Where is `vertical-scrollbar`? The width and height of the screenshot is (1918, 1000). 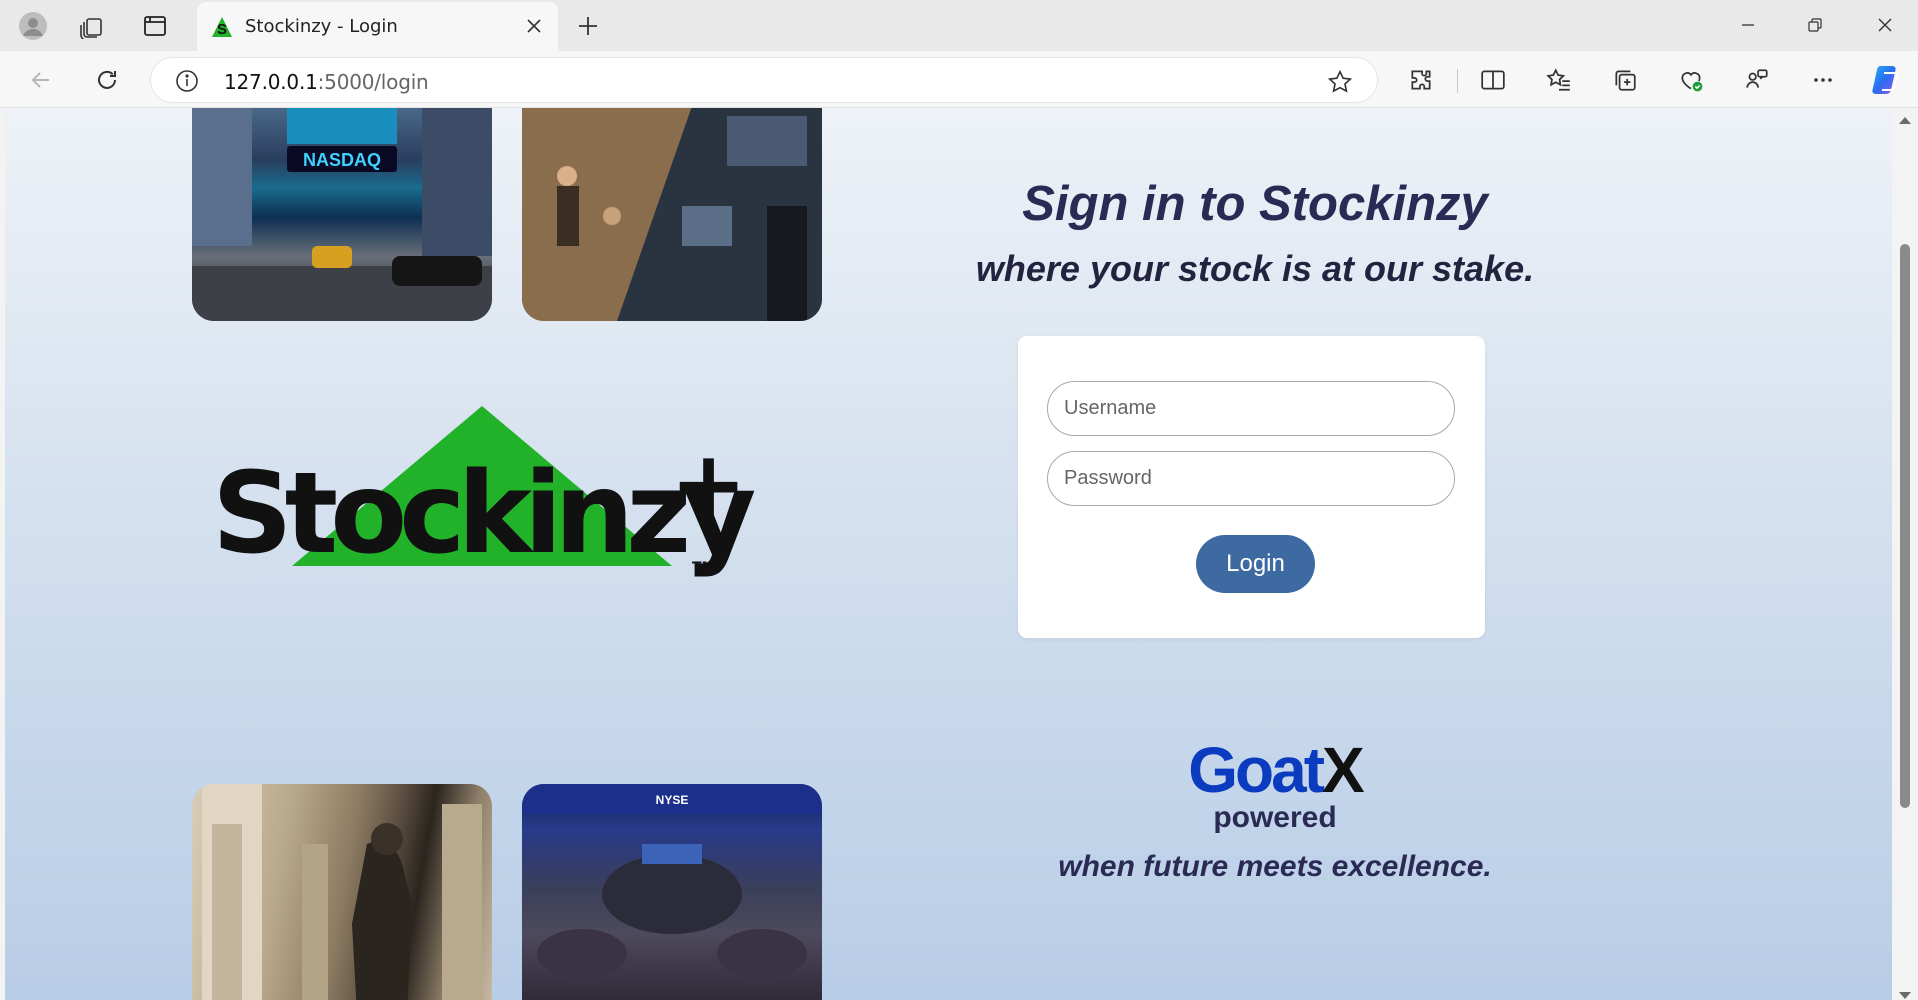
vertical-scrollbar is located at coordinates (1905, 554).